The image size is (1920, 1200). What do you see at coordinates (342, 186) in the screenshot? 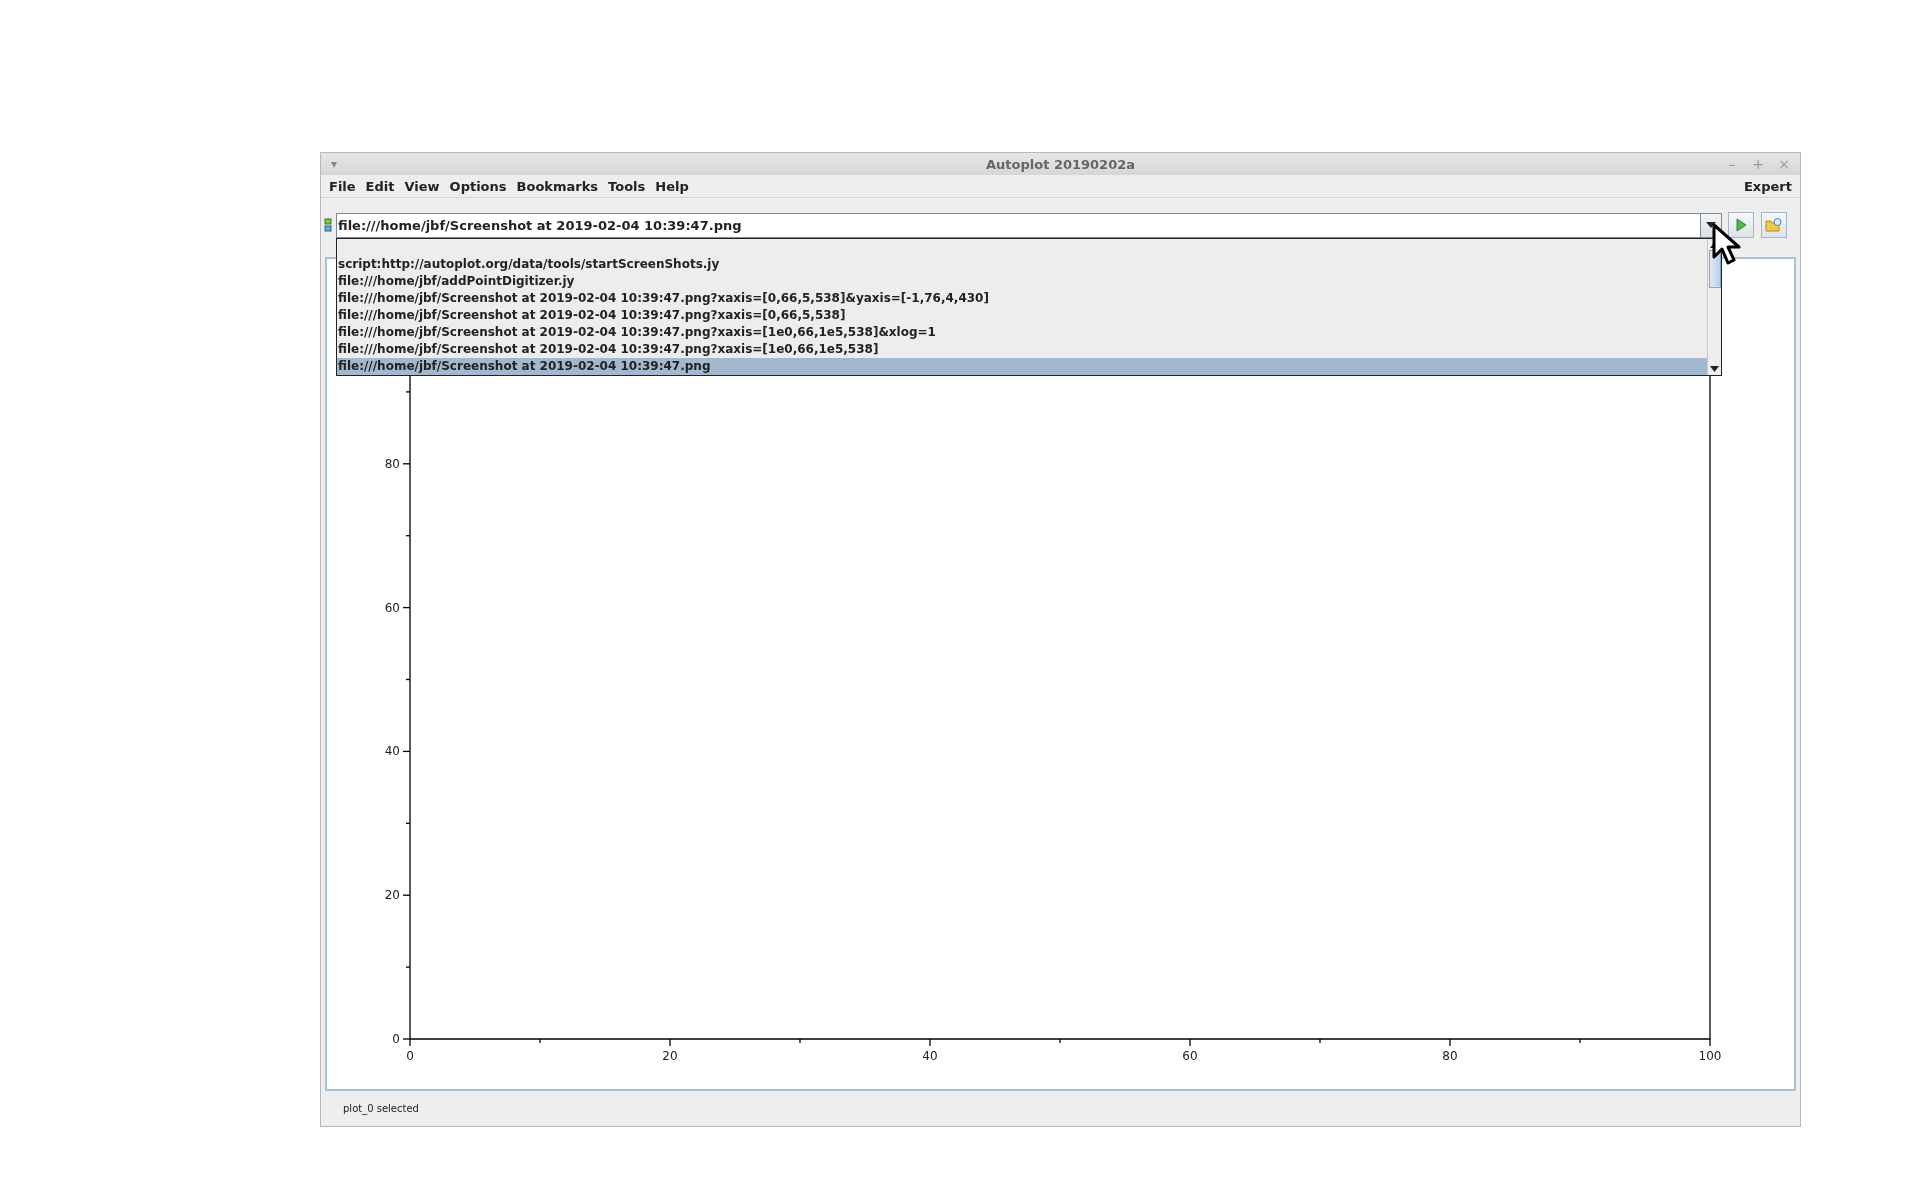
I see `menu-item: File` at bounding box center [342, 186].